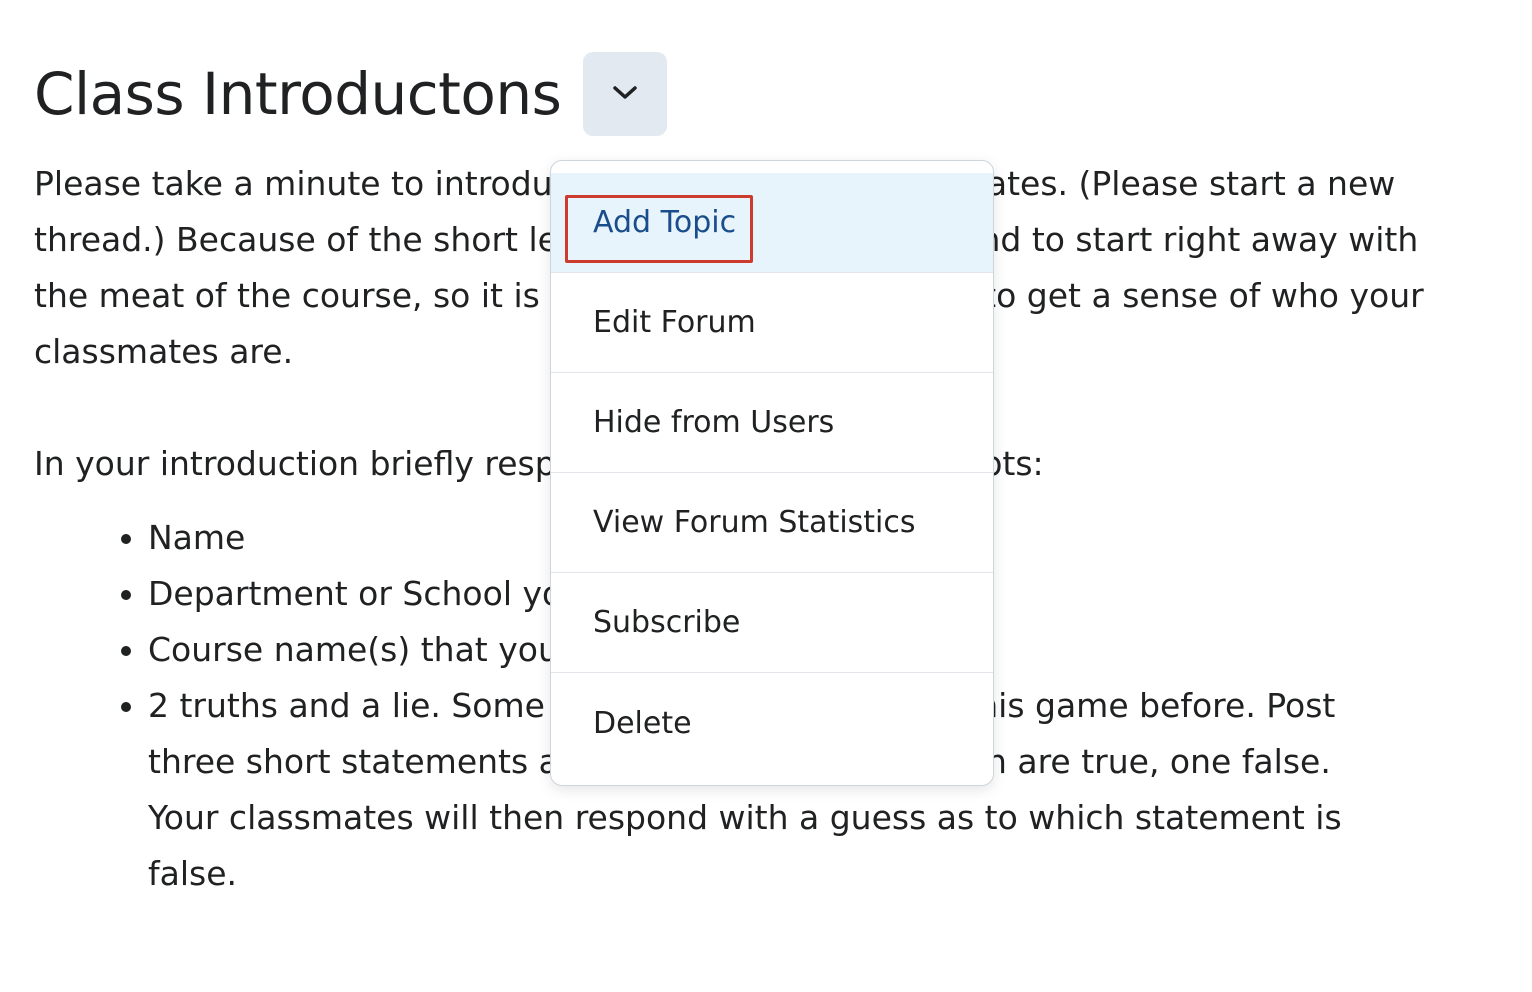  Describe the element at coordinates (772, 223) in the screenshot. I see `menu-item-add-topic: Add Topic` at that location.